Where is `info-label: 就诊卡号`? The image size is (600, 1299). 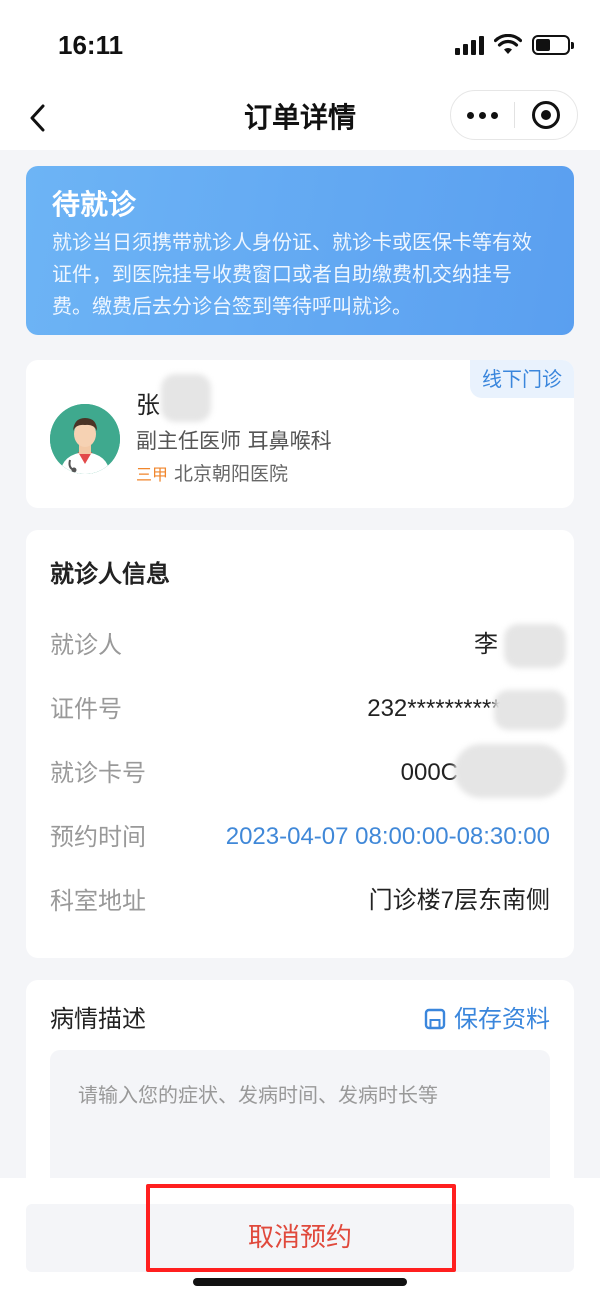
info-label: 就诊卡号 is located at coordinates (98, 773).